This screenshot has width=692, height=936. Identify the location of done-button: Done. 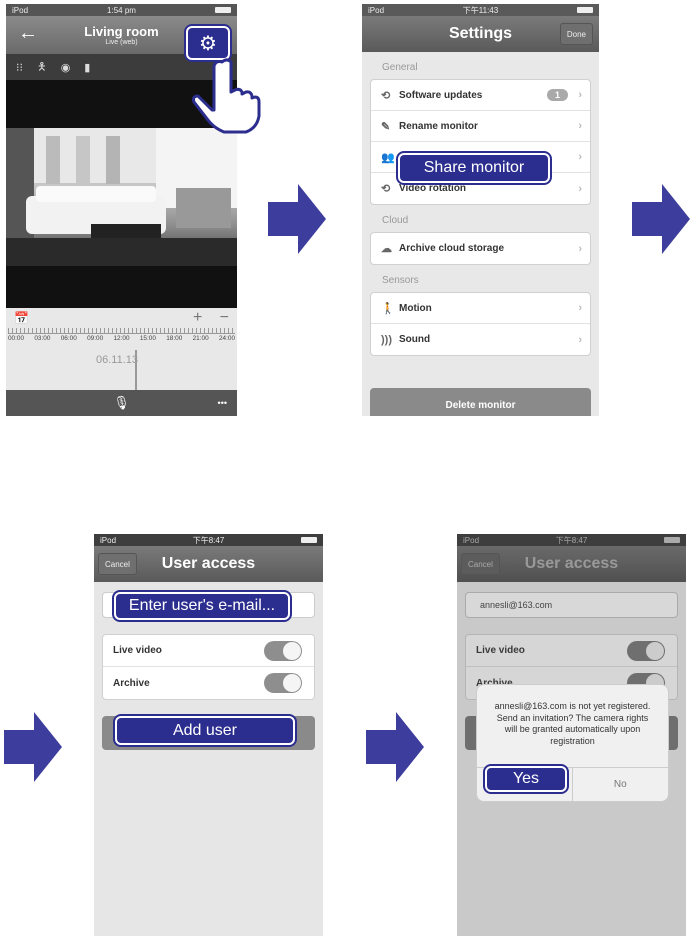
(576, 34).